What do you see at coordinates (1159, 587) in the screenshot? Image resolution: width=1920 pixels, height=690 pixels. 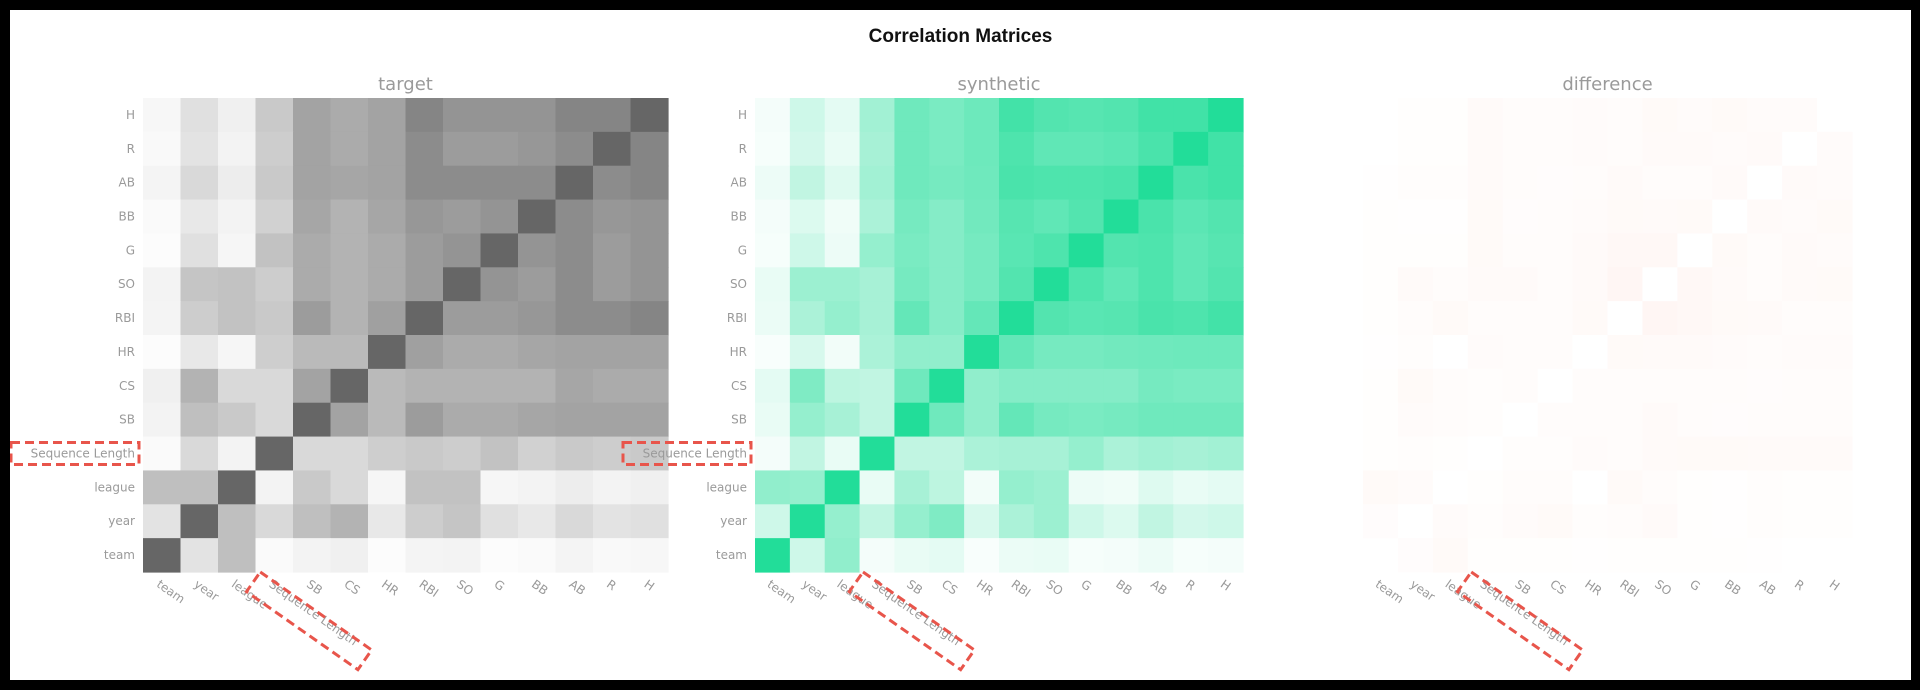 I see `x-tick-label: AB` at bounding box center [1159, 587].